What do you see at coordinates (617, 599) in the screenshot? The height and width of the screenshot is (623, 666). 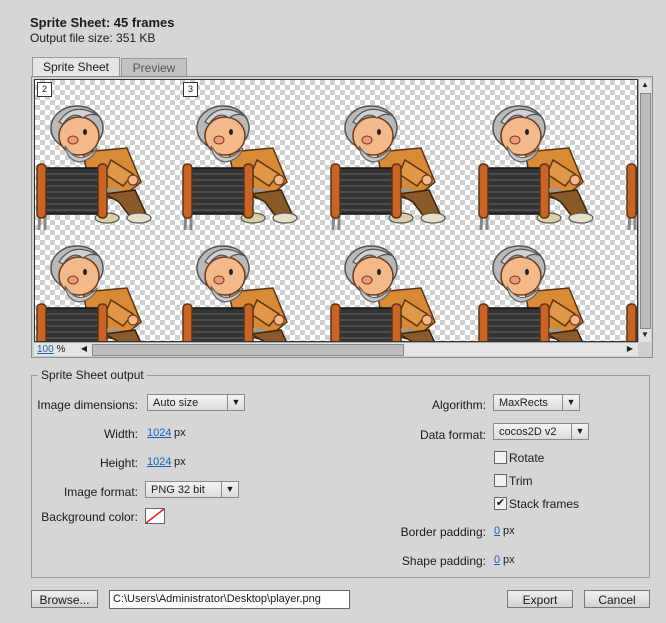 I see `cancel-button: Cancel` at bounding box center [617, 599].